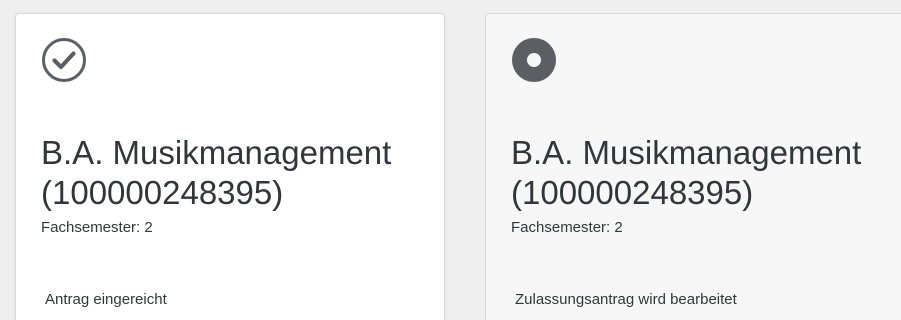 This screenshot has height=320, width=901. I want to click on status-text: Antrag eingereicht, so click(106, 299).